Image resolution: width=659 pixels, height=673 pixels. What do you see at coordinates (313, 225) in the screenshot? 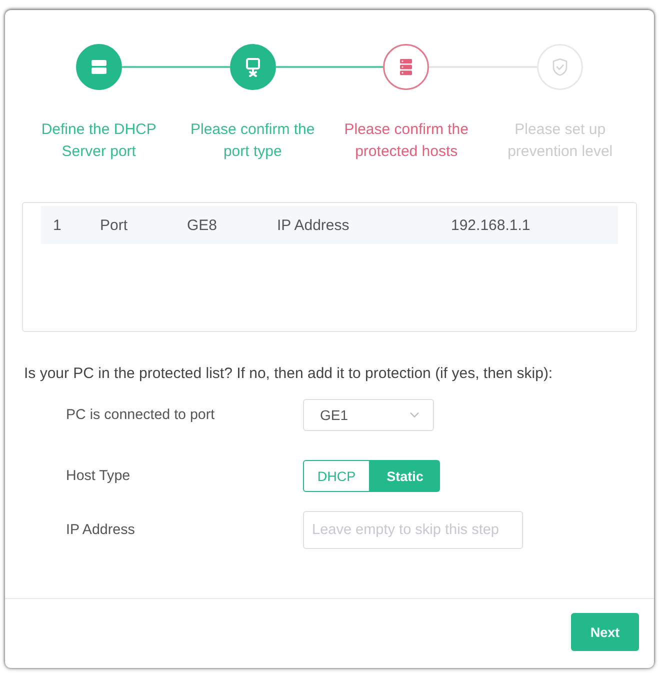
I see `table-cell-text: IP Address` at bounding box center [313, 225].